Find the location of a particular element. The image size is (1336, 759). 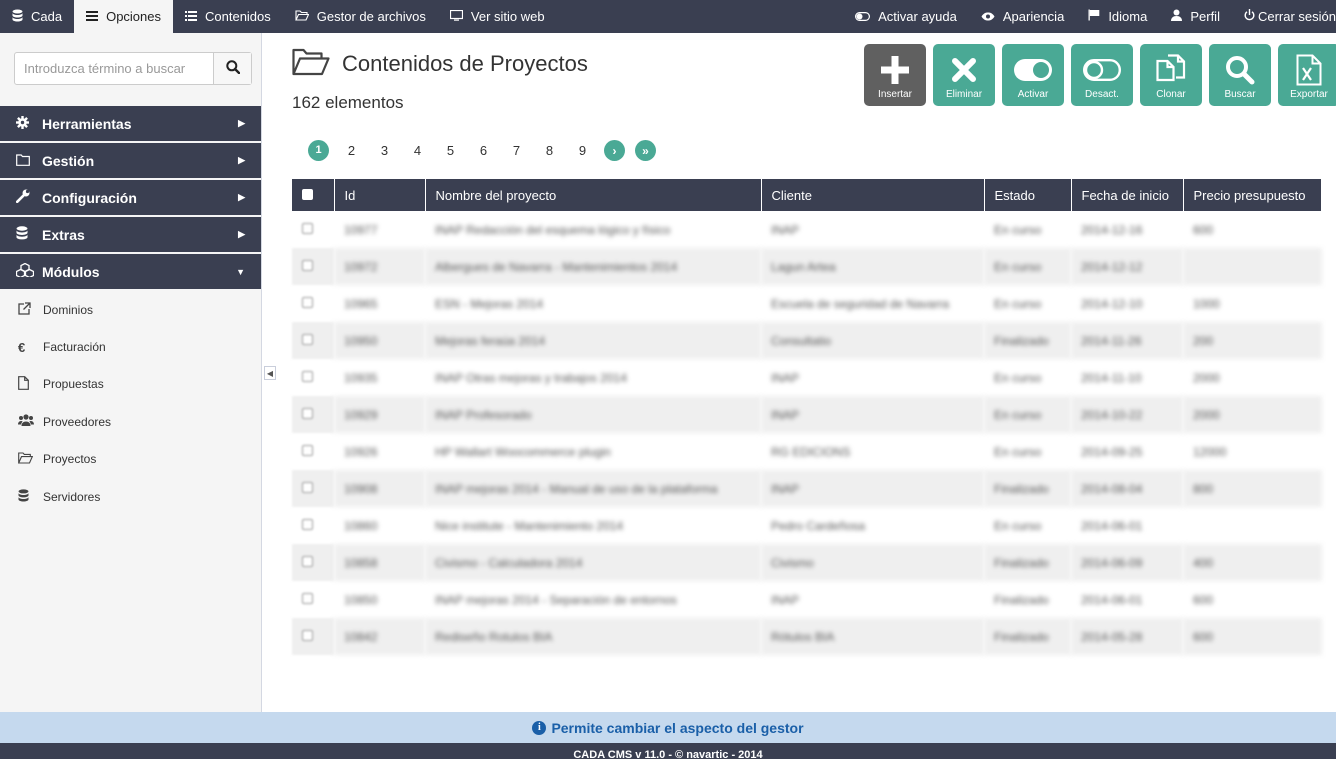

sidebar-subitem-label: Facturación is located at coordinates (74, 347).